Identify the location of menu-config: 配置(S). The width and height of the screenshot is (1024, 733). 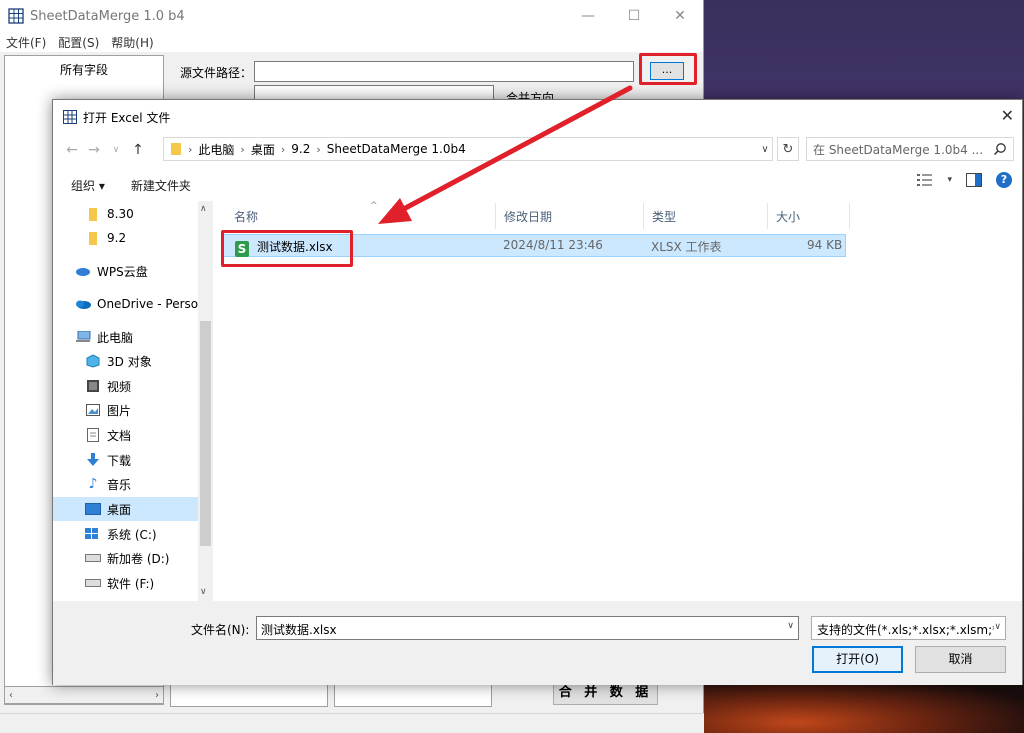
(78, 42).